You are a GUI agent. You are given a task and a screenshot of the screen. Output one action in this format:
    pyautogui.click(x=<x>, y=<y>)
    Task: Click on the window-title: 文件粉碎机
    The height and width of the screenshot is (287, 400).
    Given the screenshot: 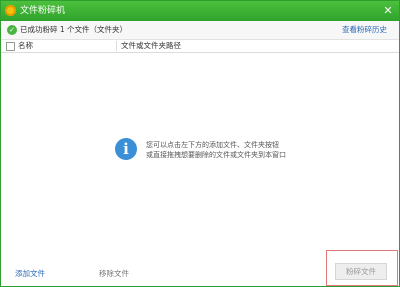 What is the action you would take?
    pyautogui.click(x=43, y=11)
    